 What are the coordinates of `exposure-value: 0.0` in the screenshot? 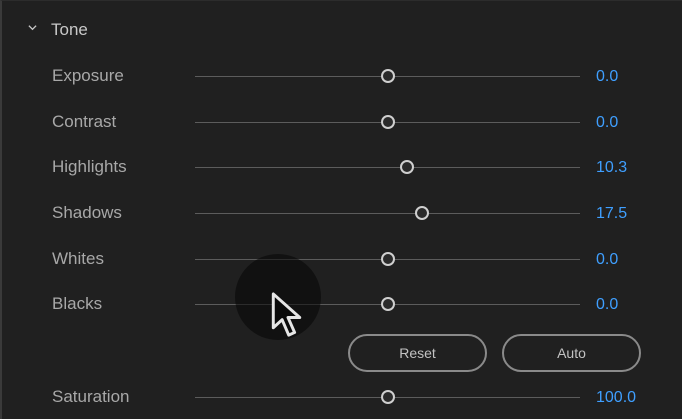 It's located at (607, 76).